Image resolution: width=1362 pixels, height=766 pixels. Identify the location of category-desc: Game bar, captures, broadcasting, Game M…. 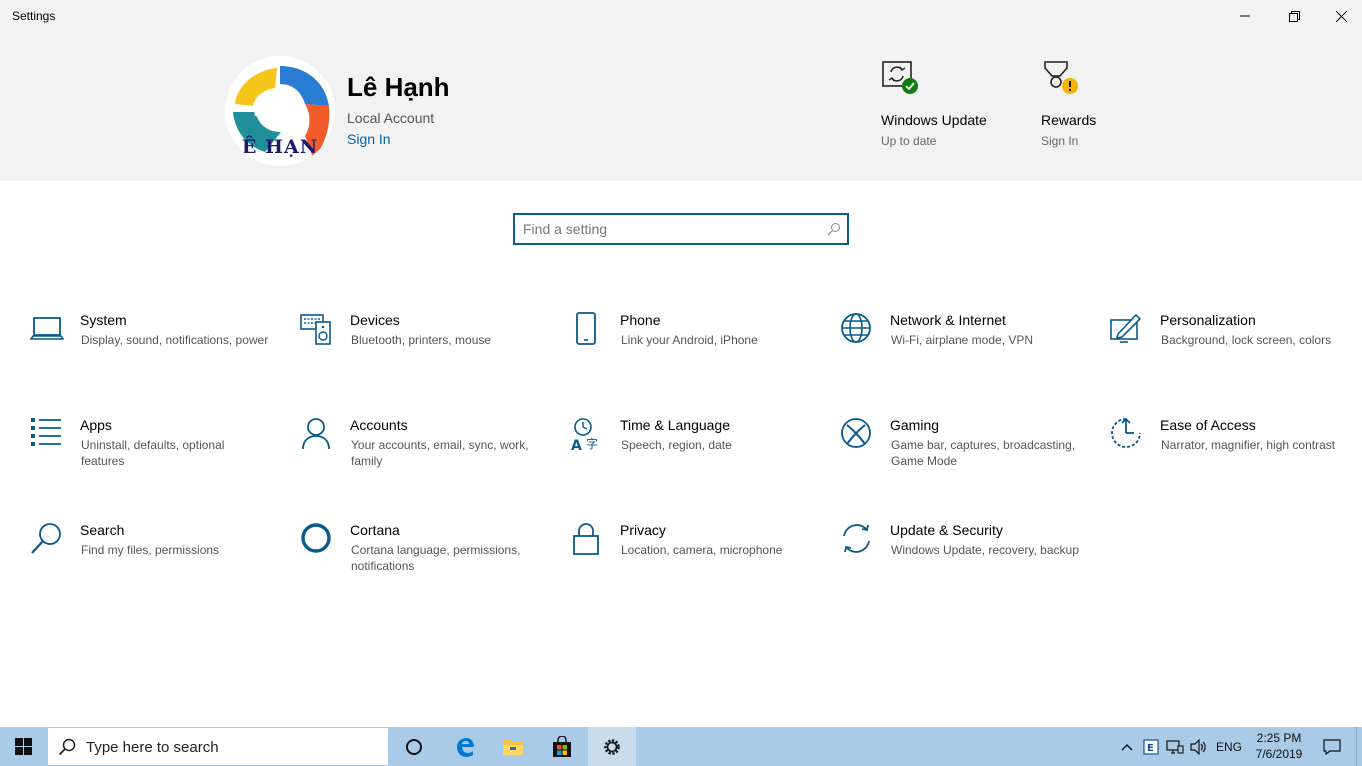
(983, 453).